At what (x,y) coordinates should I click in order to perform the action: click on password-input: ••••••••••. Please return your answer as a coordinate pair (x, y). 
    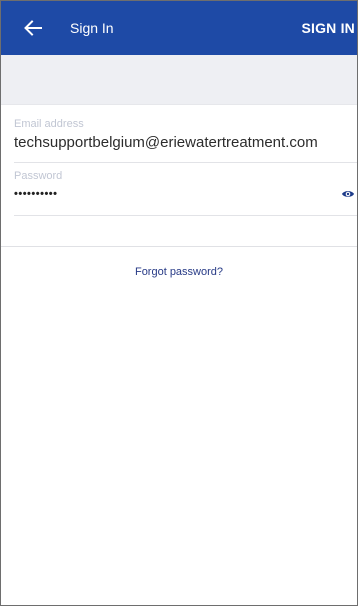
    Looking at the image, I should click on (185, 194).